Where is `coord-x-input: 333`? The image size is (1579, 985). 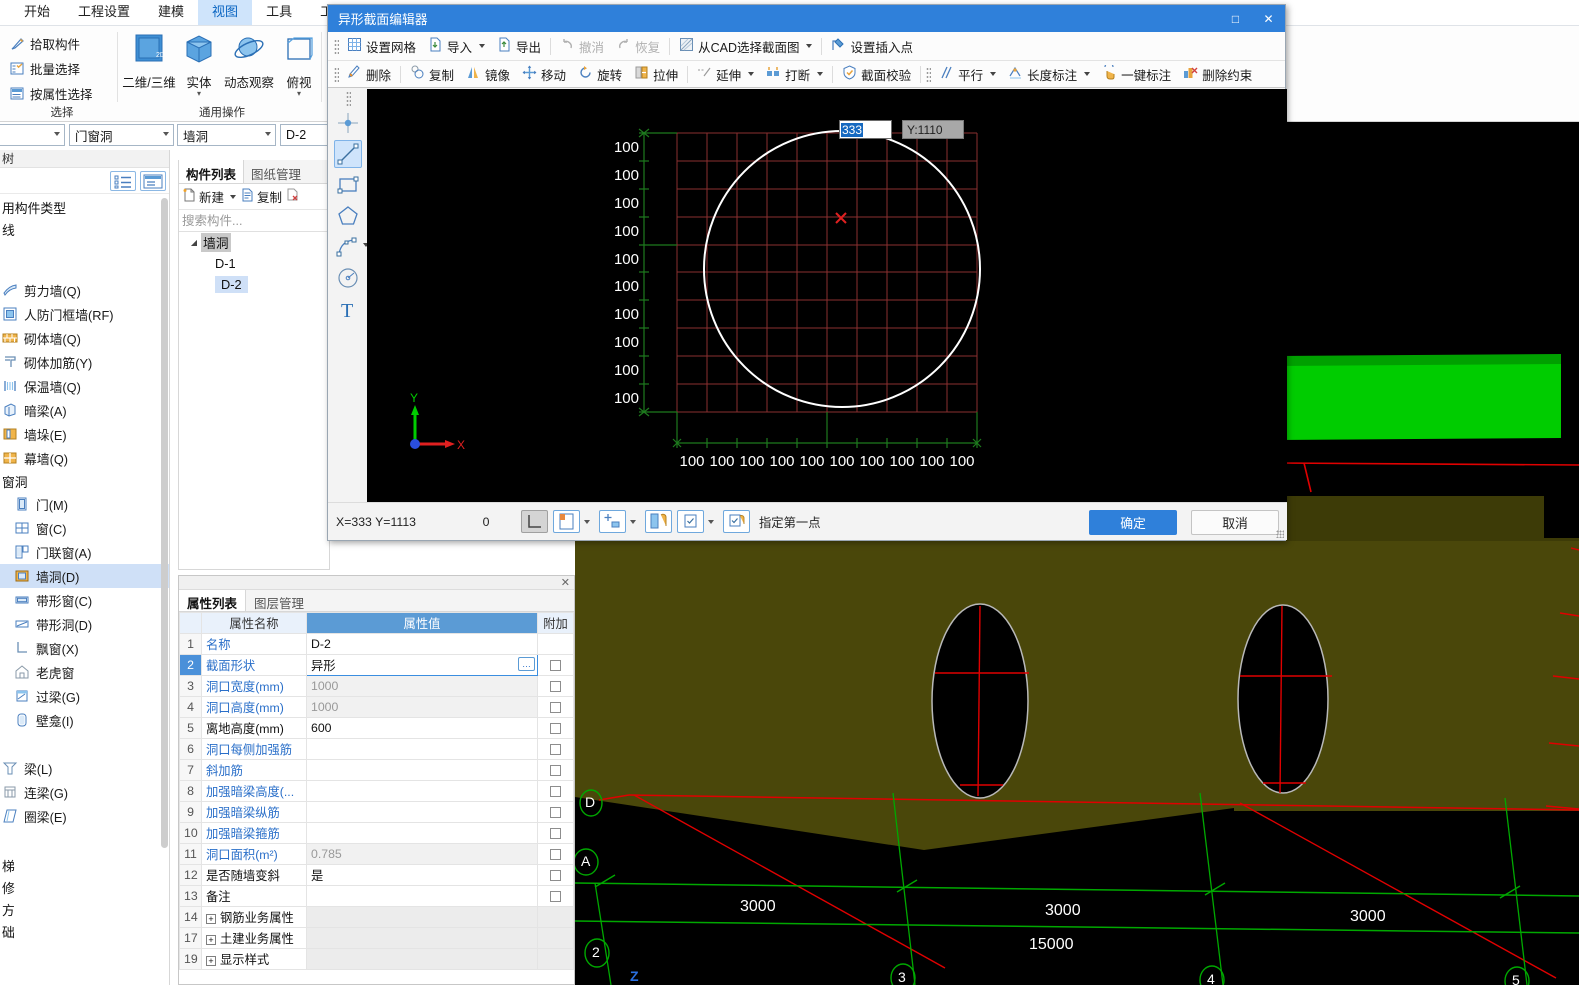
coord-x-input: 333 is located at coordinates (865, 129).